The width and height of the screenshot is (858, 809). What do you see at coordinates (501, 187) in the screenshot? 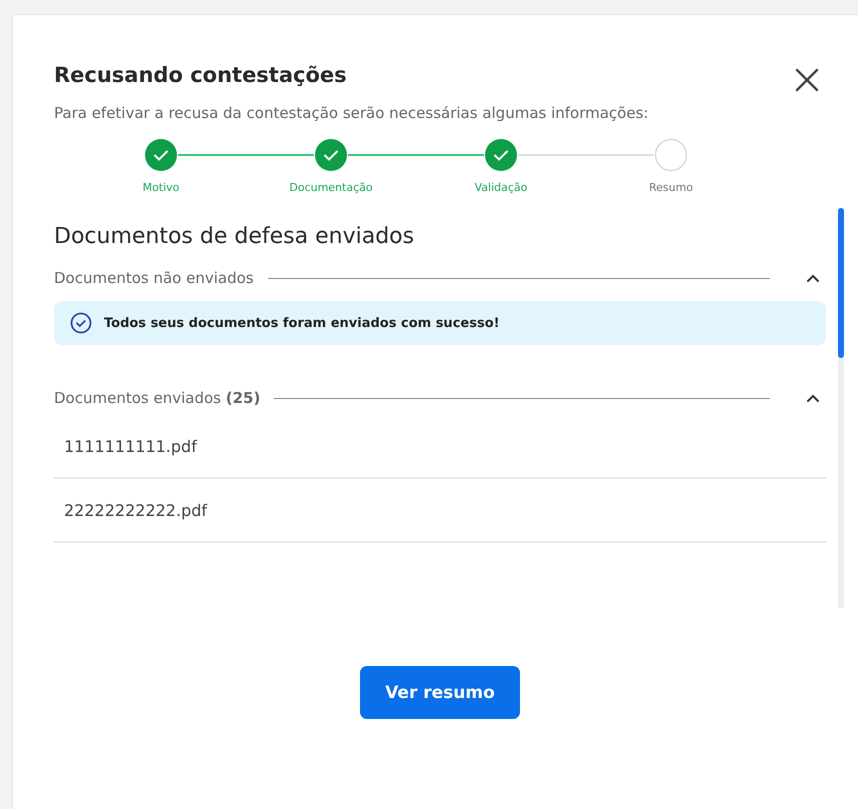
I see `step-label: Validação` at bounding box center [501, 187].